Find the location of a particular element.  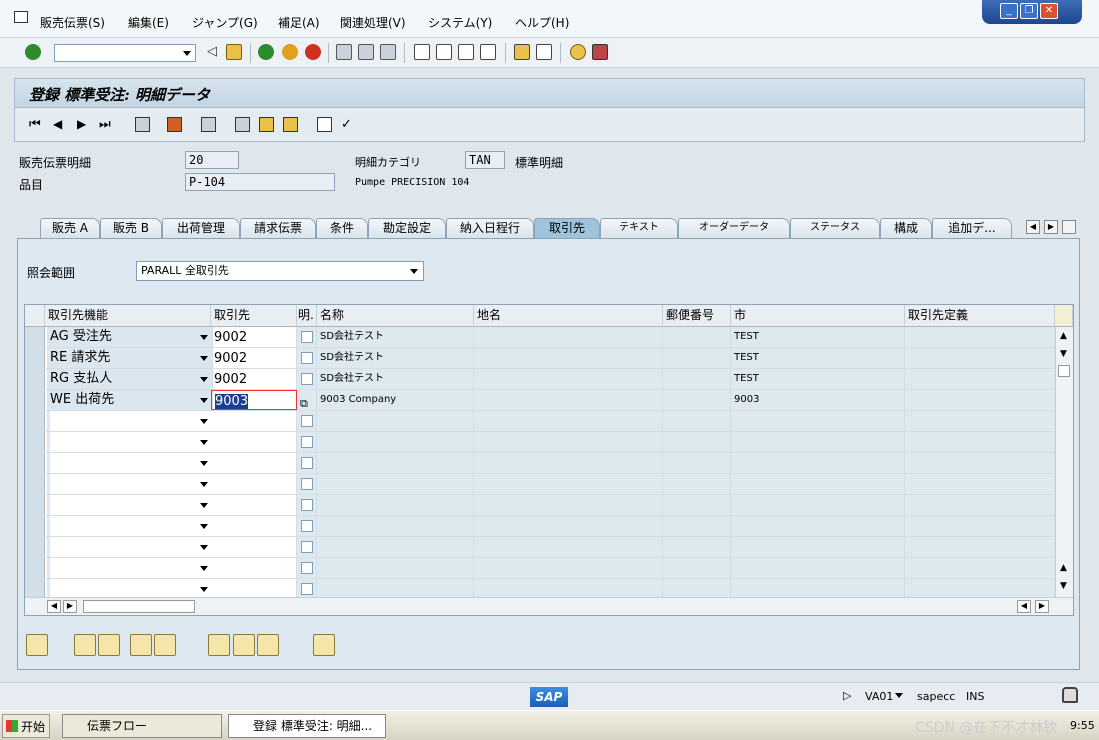

scroll-up-icon: ▲ is located at coordinates (1063, 336).